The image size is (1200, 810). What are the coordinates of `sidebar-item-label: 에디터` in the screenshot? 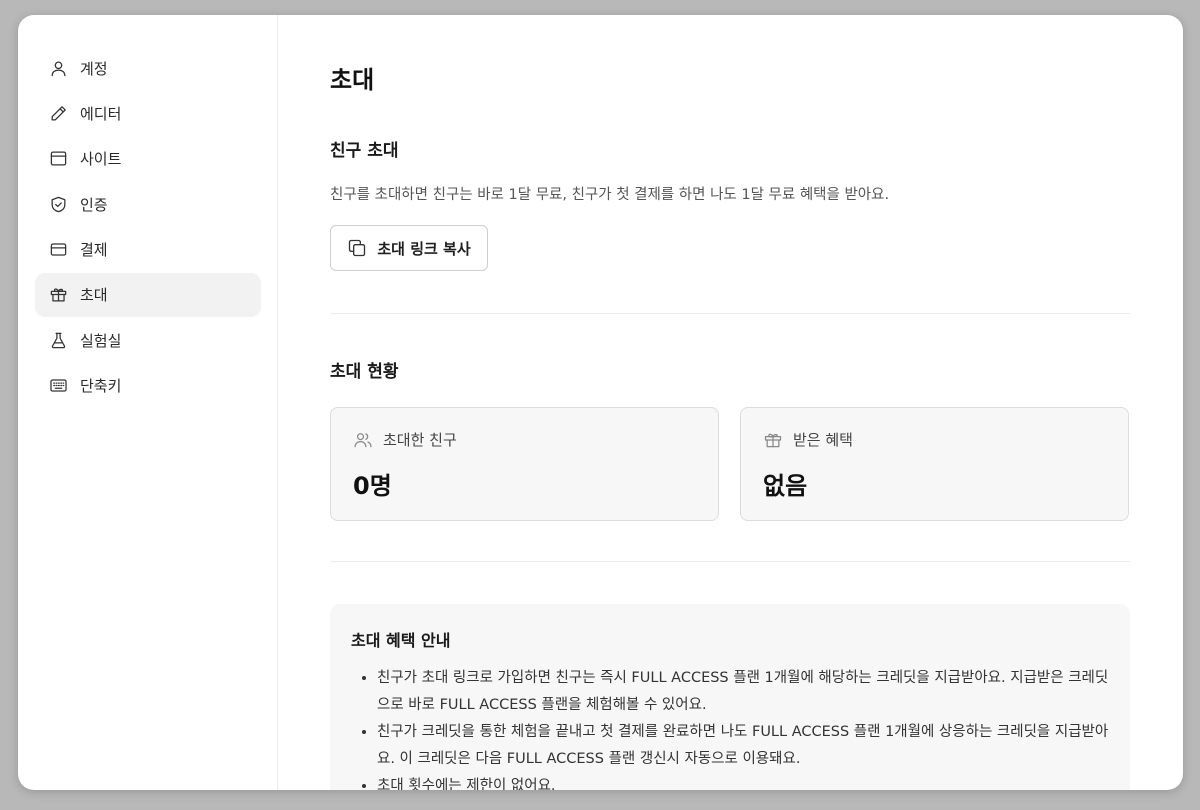 It's located at (101, 113).